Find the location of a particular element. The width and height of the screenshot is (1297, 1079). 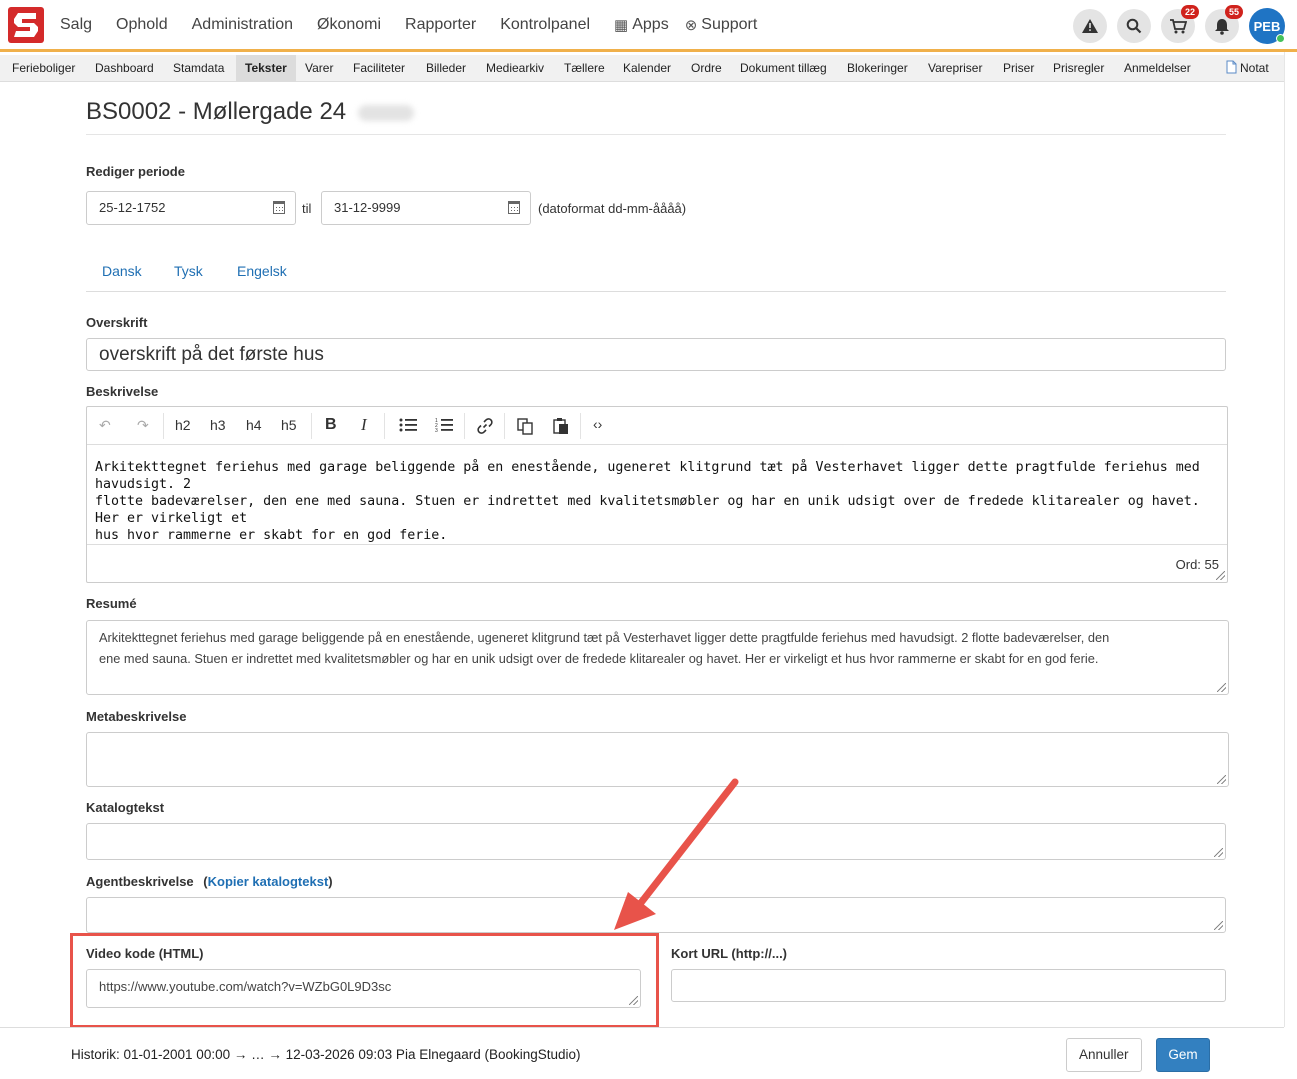

tab-tysk: Tysk is located at coordinates (188, 271).